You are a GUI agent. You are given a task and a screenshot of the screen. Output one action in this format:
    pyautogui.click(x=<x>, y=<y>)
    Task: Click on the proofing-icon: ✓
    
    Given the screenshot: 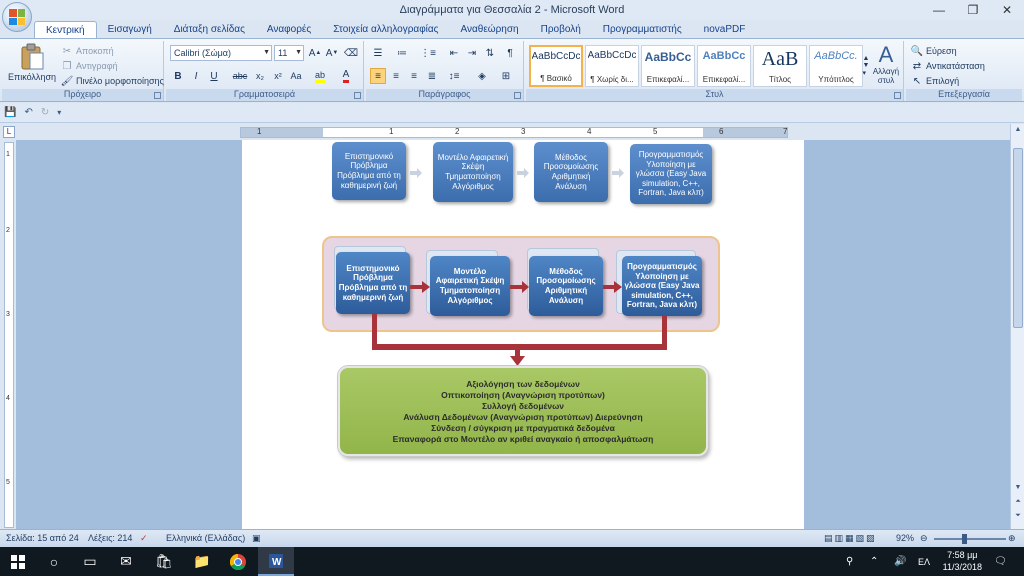 What is the action you would take?
    pyautogui.click(x=144, y=538)
    